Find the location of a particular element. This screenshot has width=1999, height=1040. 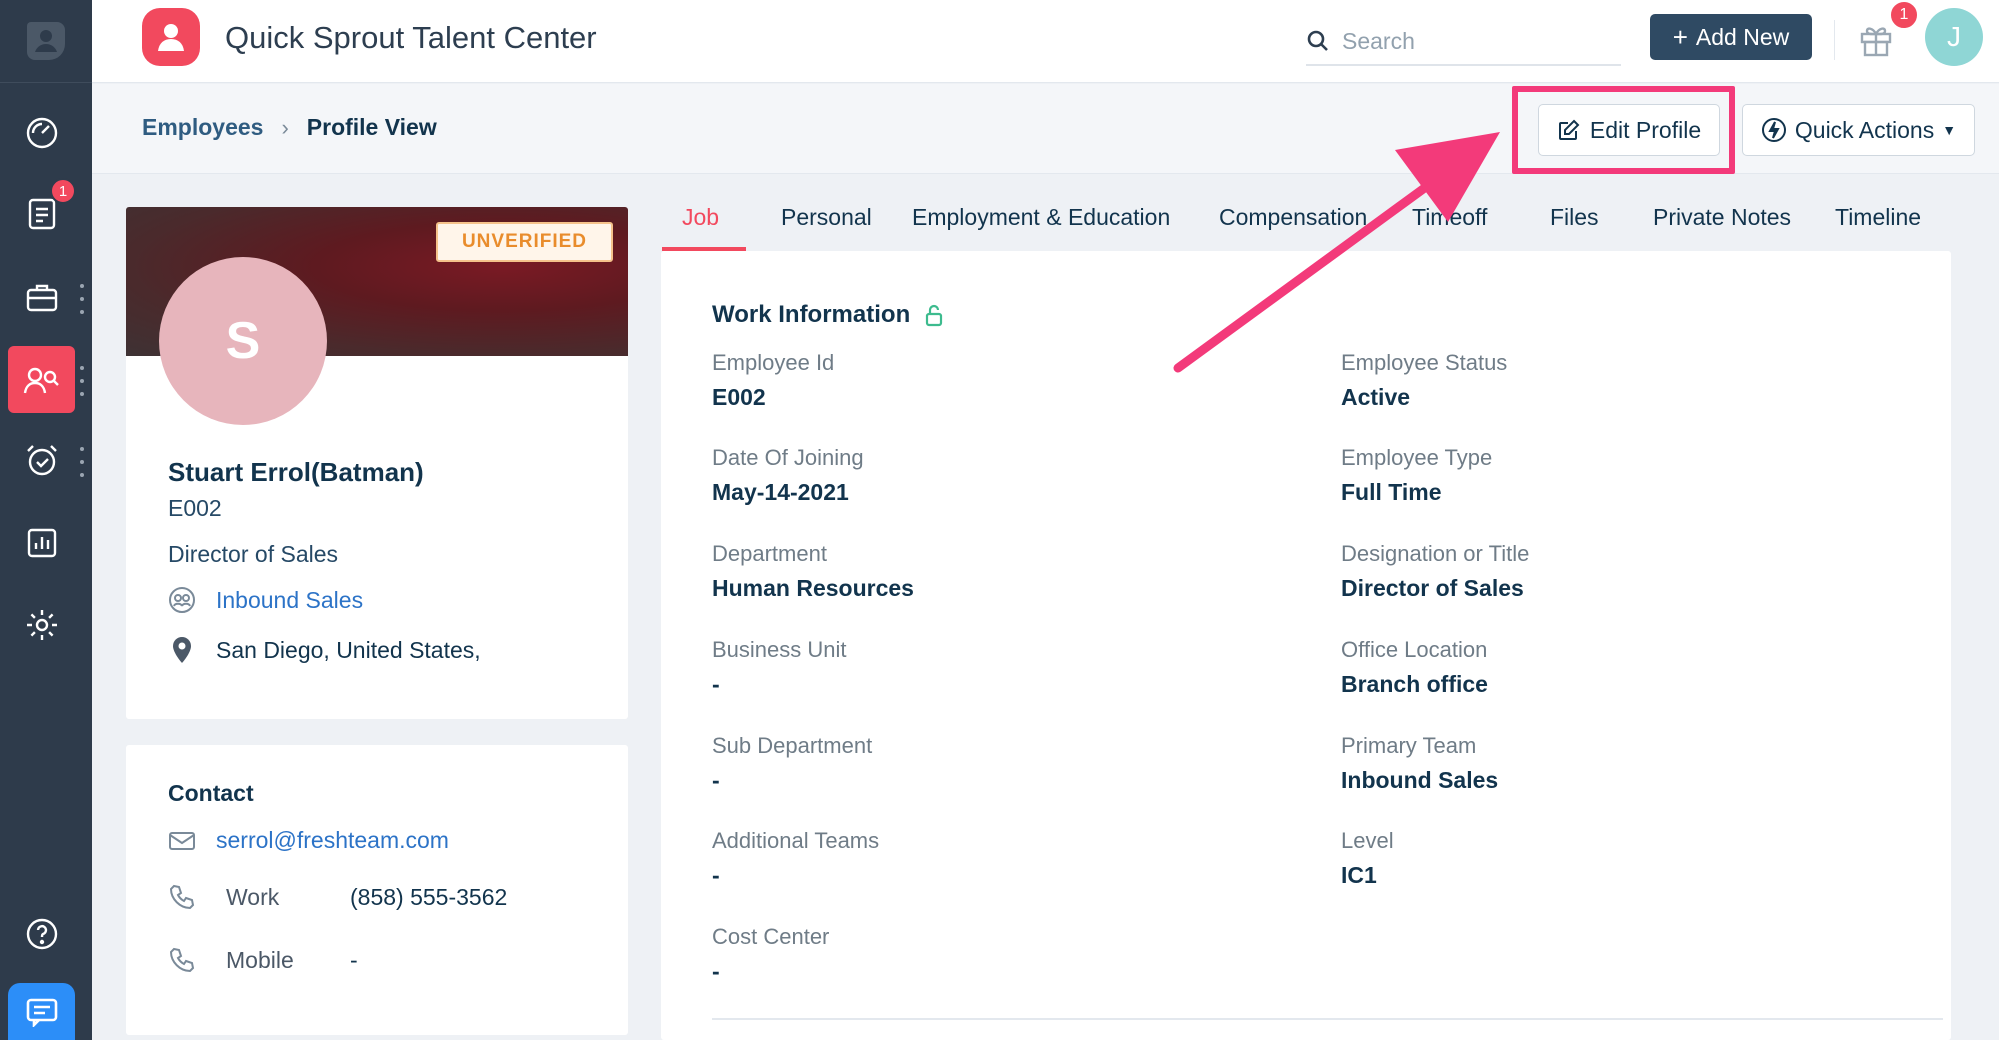

team-link: Inbound Sales is located at coordinates (289, 600).